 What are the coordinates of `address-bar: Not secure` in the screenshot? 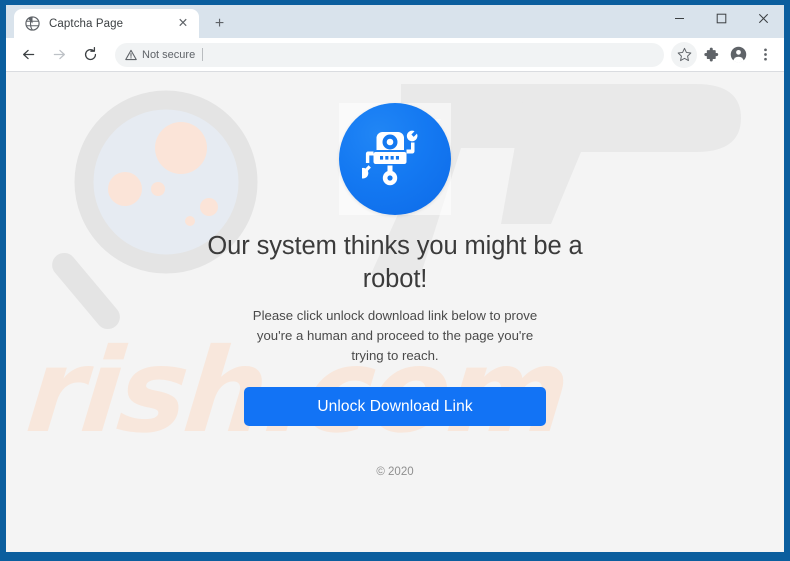 It's located at (389, 54).